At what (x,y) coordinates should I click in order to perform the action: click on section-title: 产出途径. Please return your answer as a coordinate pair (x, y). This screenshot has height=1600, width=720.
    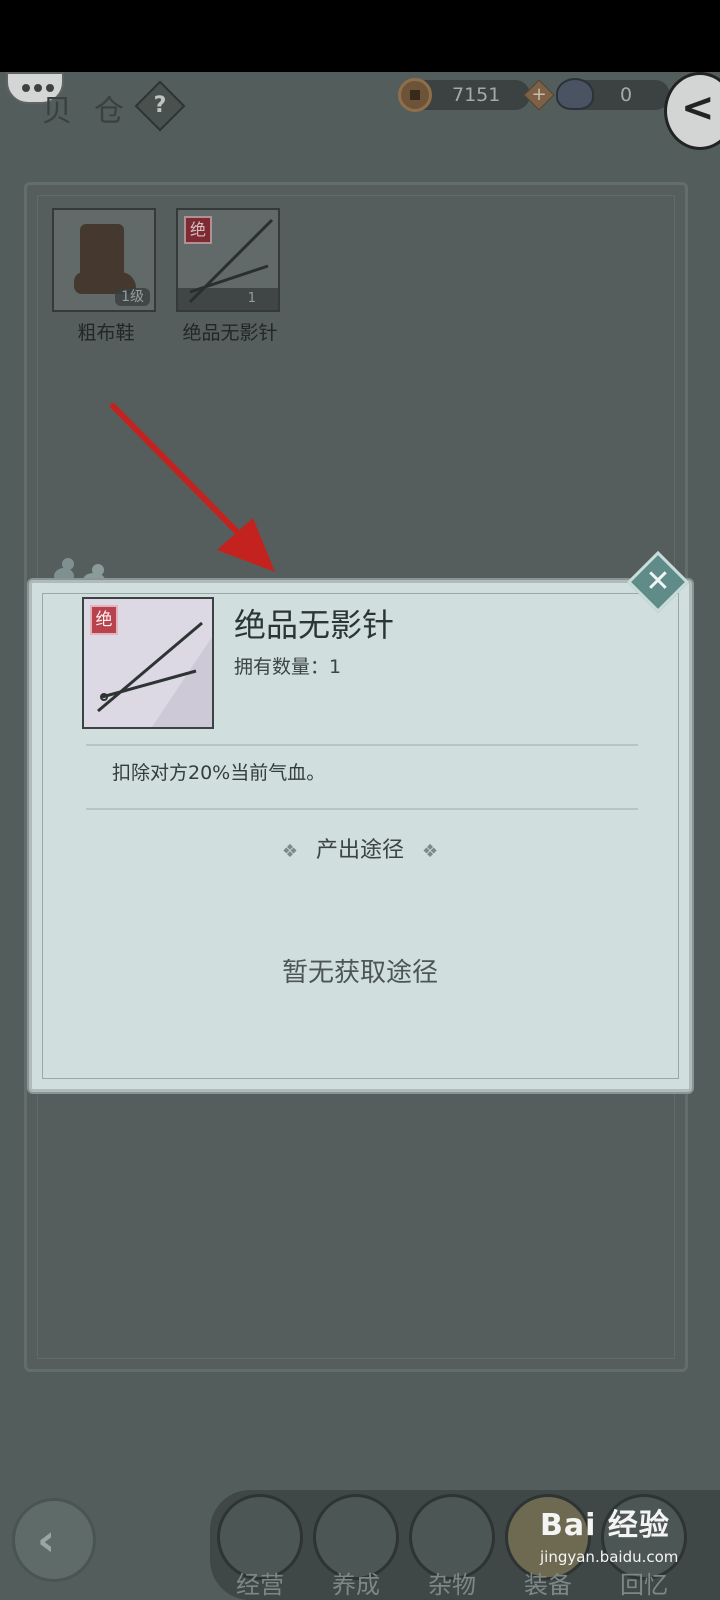
    Looking at the image, I should click on (359, 850).